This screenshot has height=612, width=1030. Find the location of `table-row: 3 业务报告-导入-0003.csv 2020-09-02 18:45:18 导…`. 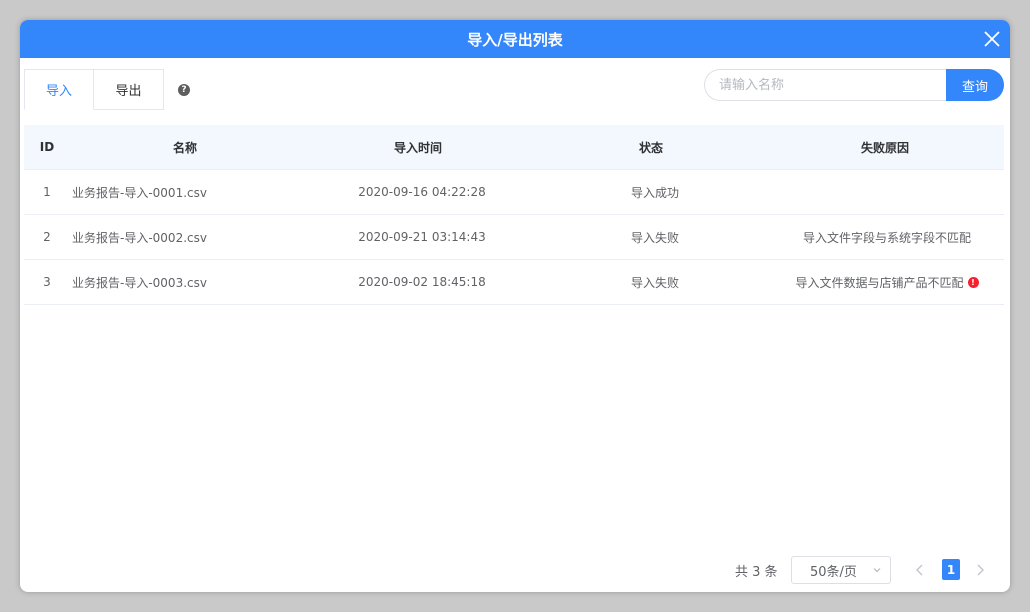

table-row: 3 业务报告-导入-0003.csv 2020-09-02 18:45:18 导… is located at coordinates (514, 282).